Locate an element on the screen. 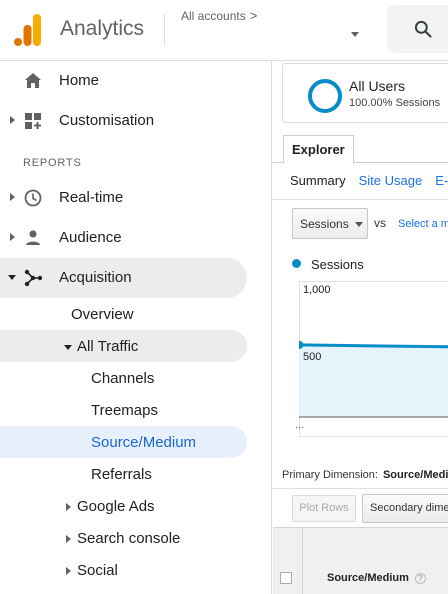 The width and height of the screenshot is (448, 594). segment-ring-icon is located at coordinates (325, 96).